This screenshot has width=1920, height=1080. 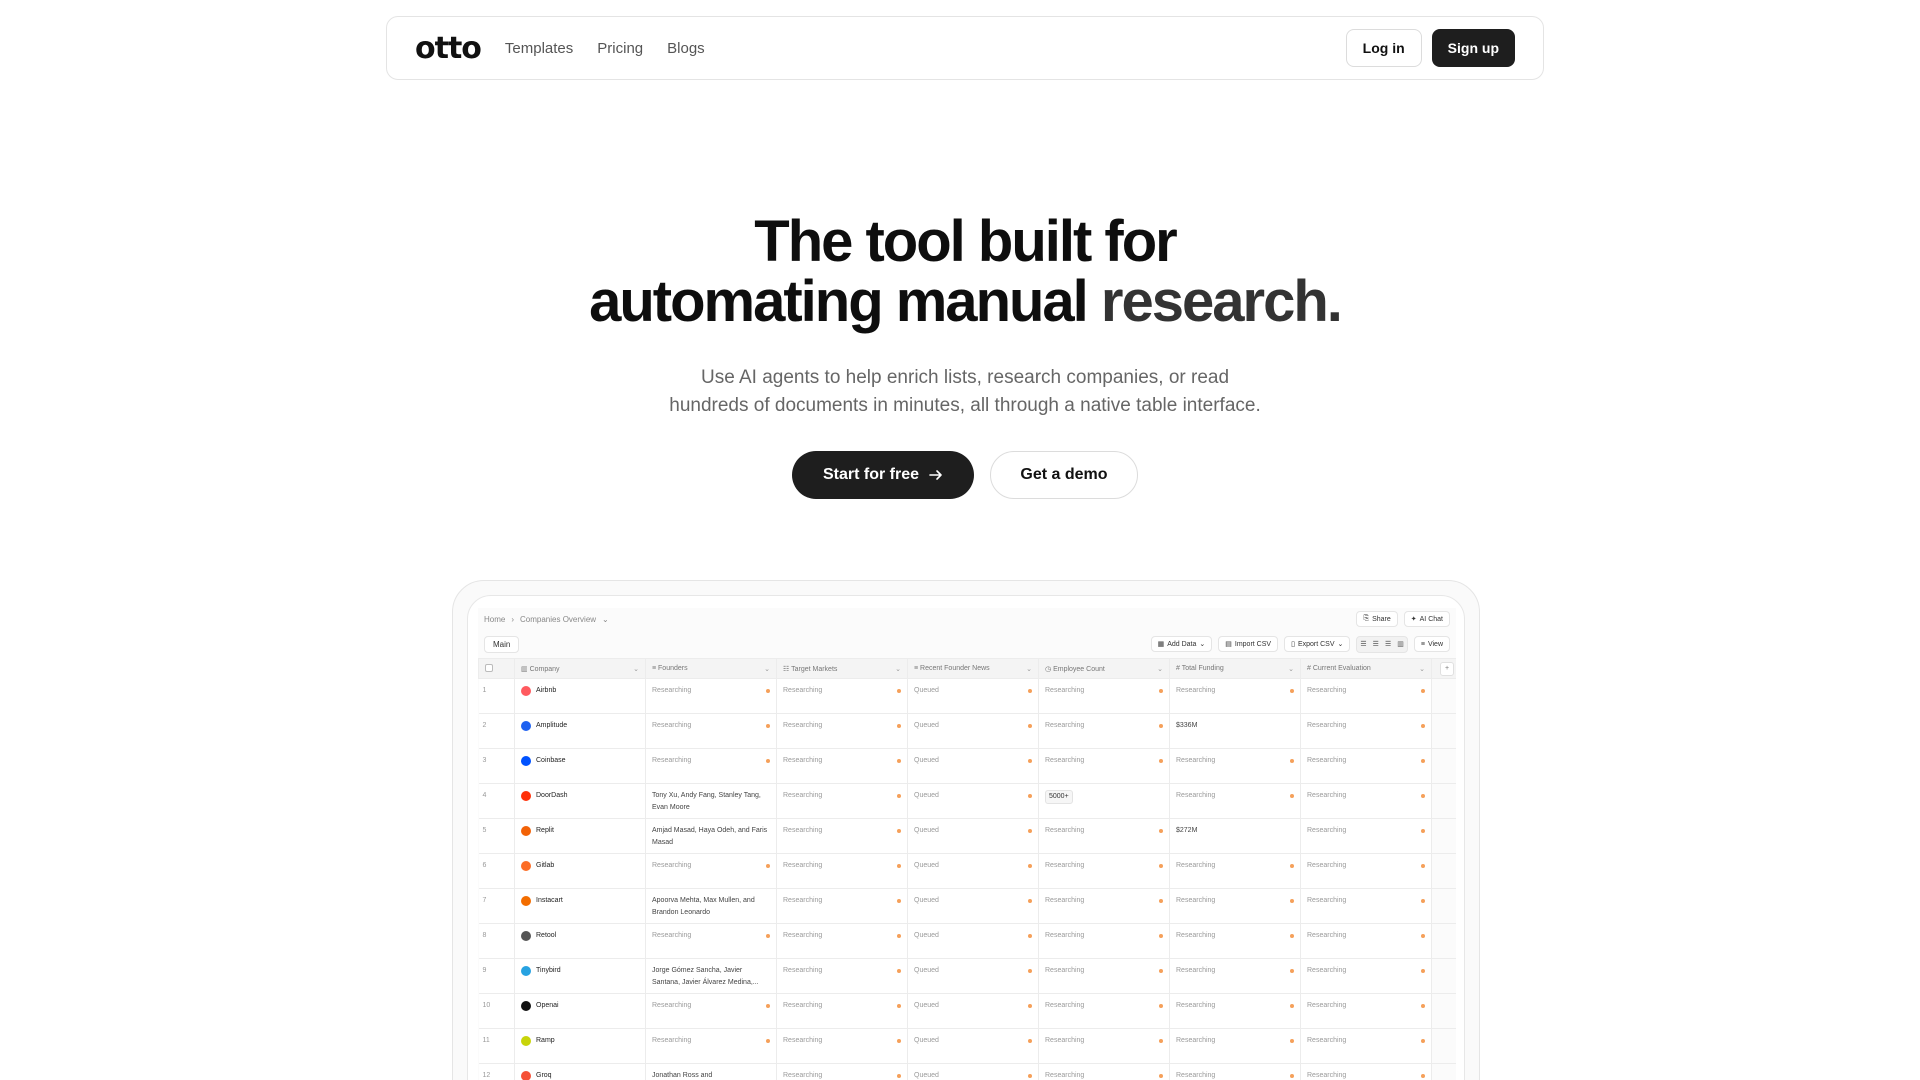 What do you see at coordinates (1426, 619) in the screenshot?
I see `ai-chat-button: ✦ AI Chat` at bounding box center [1426, 619].